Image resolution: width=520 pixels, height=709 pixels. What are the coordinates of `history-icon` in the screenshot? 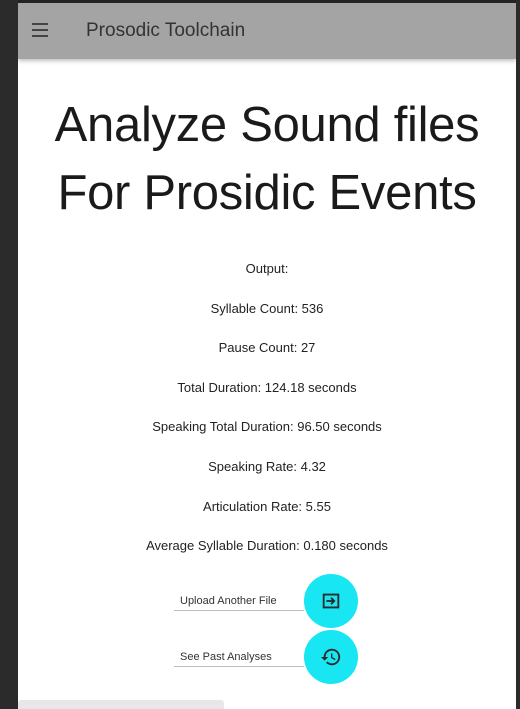 It's located at (330, 657).